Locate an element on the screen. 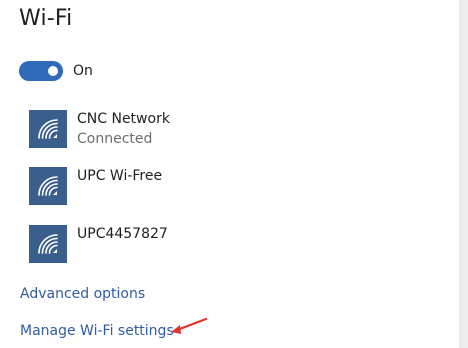 The image size is (468, 348). network-name: UPC Wi-Free is located at coordinates (120, 176).